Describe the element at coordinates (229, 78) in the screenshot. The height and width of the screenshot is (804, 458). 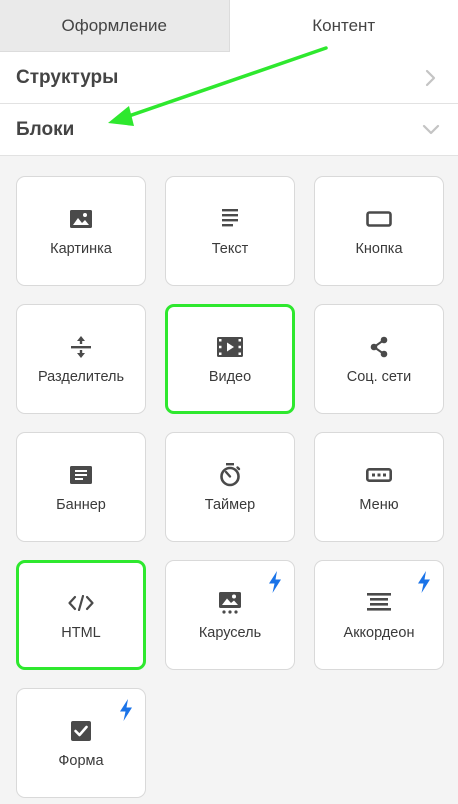
I see `section-structures: Структуры` at that location.